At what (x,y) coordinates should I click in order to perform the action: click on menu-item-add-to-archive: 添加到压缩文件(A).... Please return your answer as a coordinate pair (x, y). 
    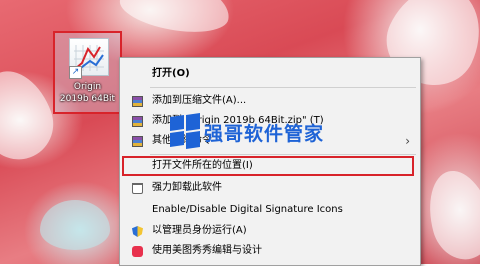
    Looking at the image, I should click on (270, 101).